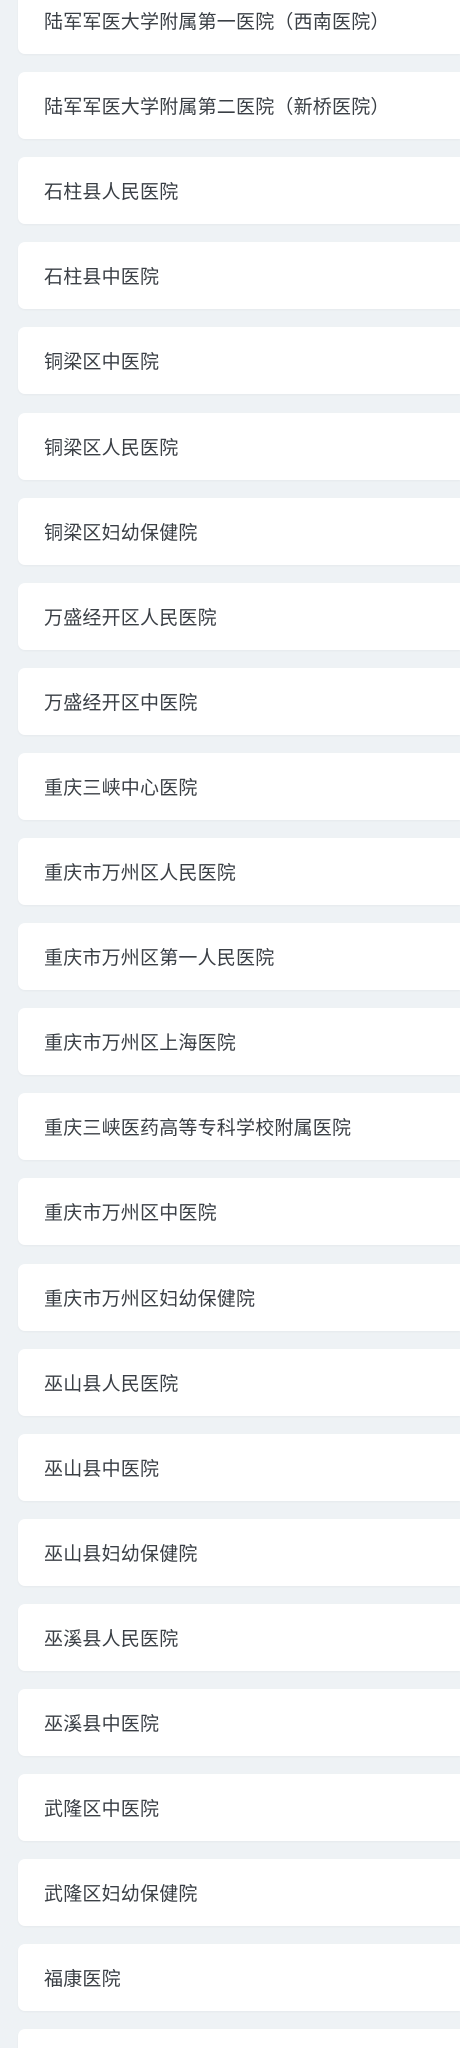  What do you see at coordinates (239, 1467) in the screenshot?
I see `hospital-list-item: 巫山县中医院` at bounding box center [239, 1467].